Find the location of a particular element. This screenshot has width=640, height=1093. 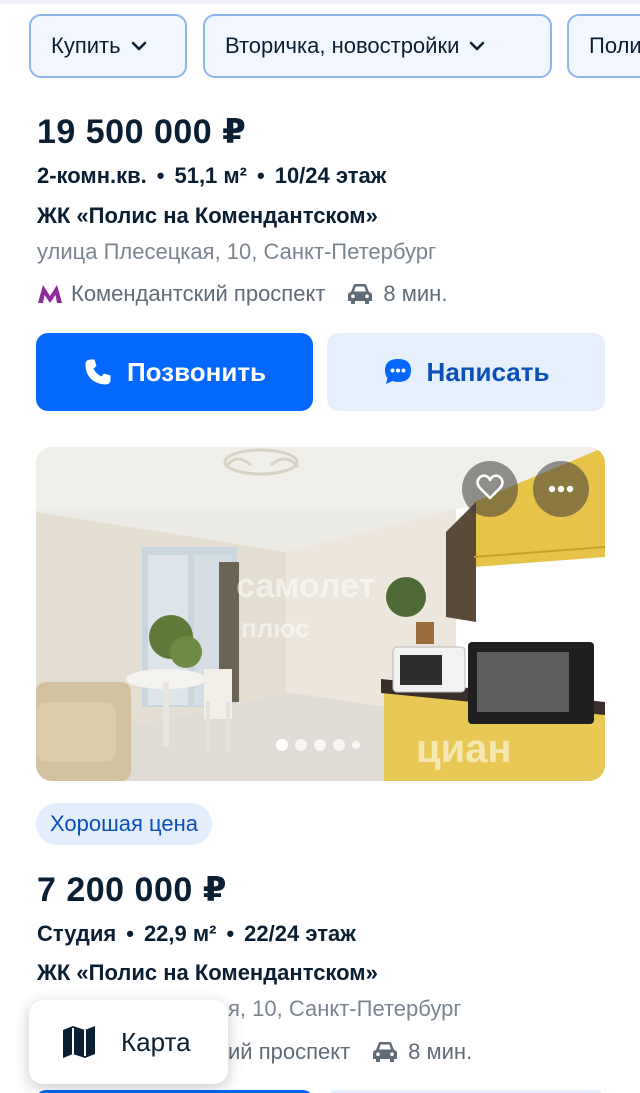

watermark-text: плюс is located at coordinates (275, 628).